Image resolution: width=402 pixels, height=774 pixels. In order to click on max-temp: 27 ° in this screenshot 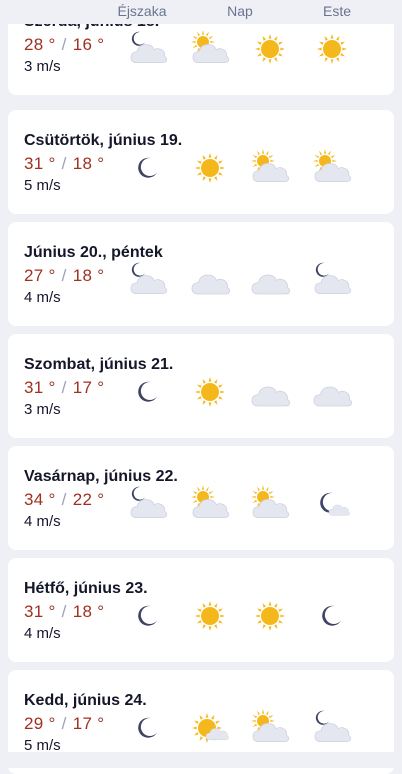, I will do `click(40, 275)`.